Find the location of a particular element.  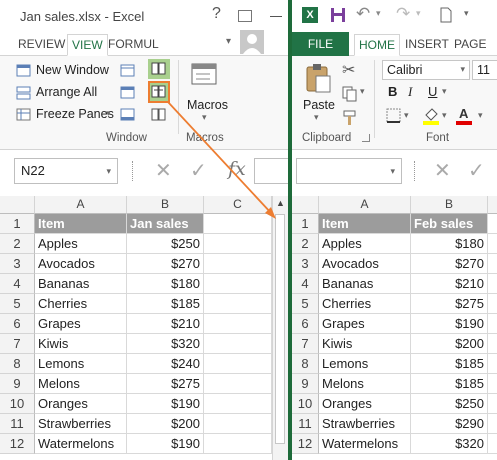

annotation-arrow is located at coordinates (221, 160).